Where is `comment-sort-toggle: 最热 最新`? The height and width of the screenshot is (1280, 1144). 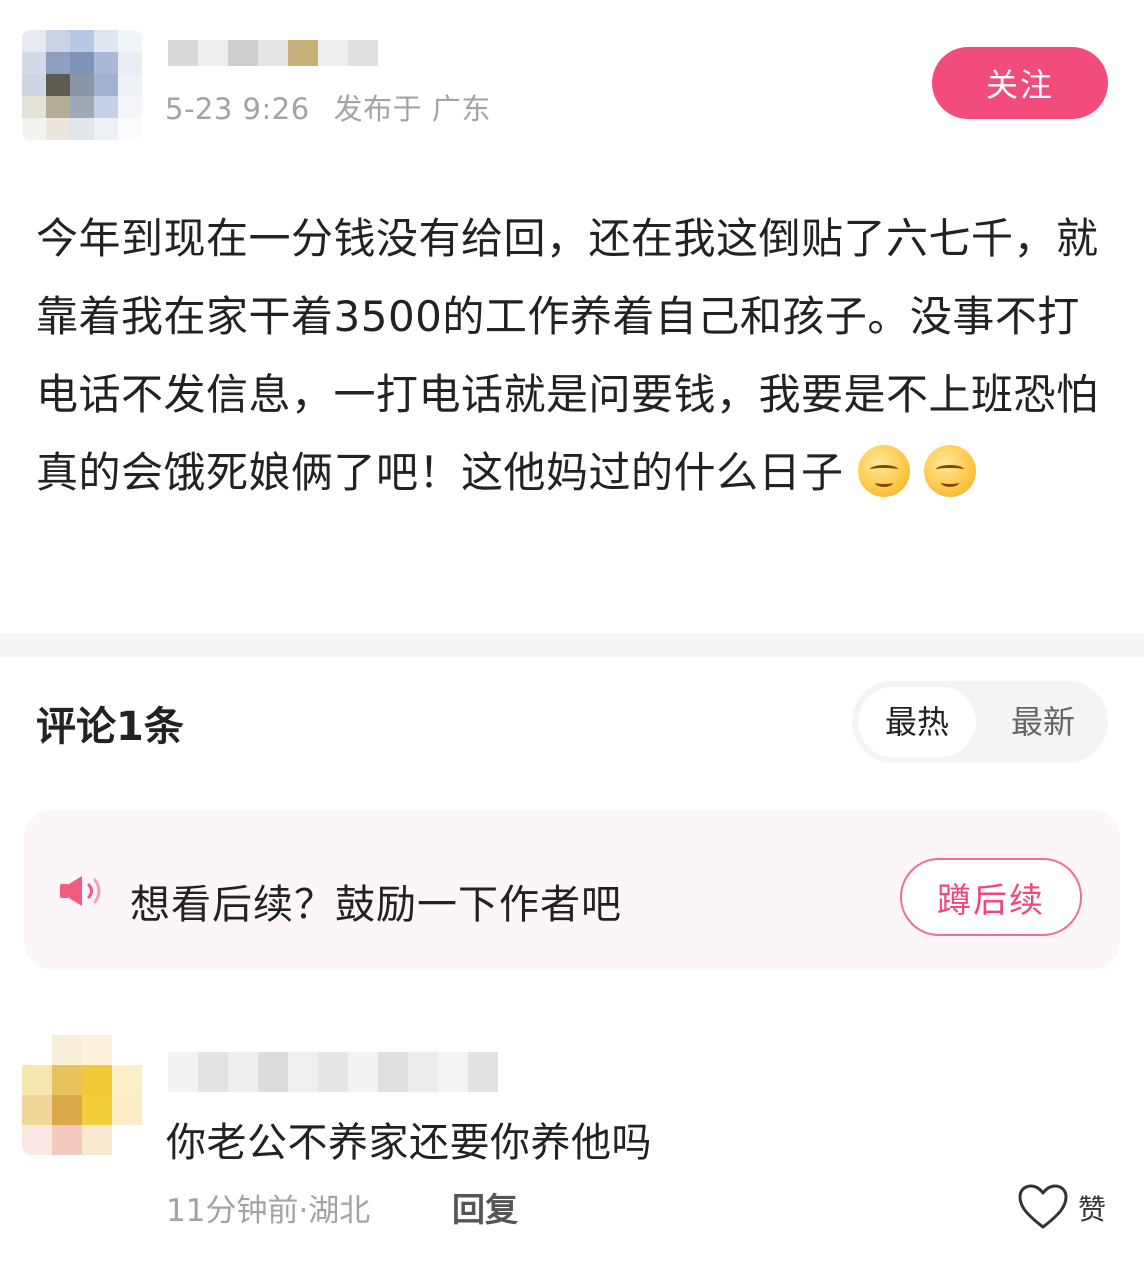
comment-sort-toggle: 最热 最新 is located at coordinates (980, 722).